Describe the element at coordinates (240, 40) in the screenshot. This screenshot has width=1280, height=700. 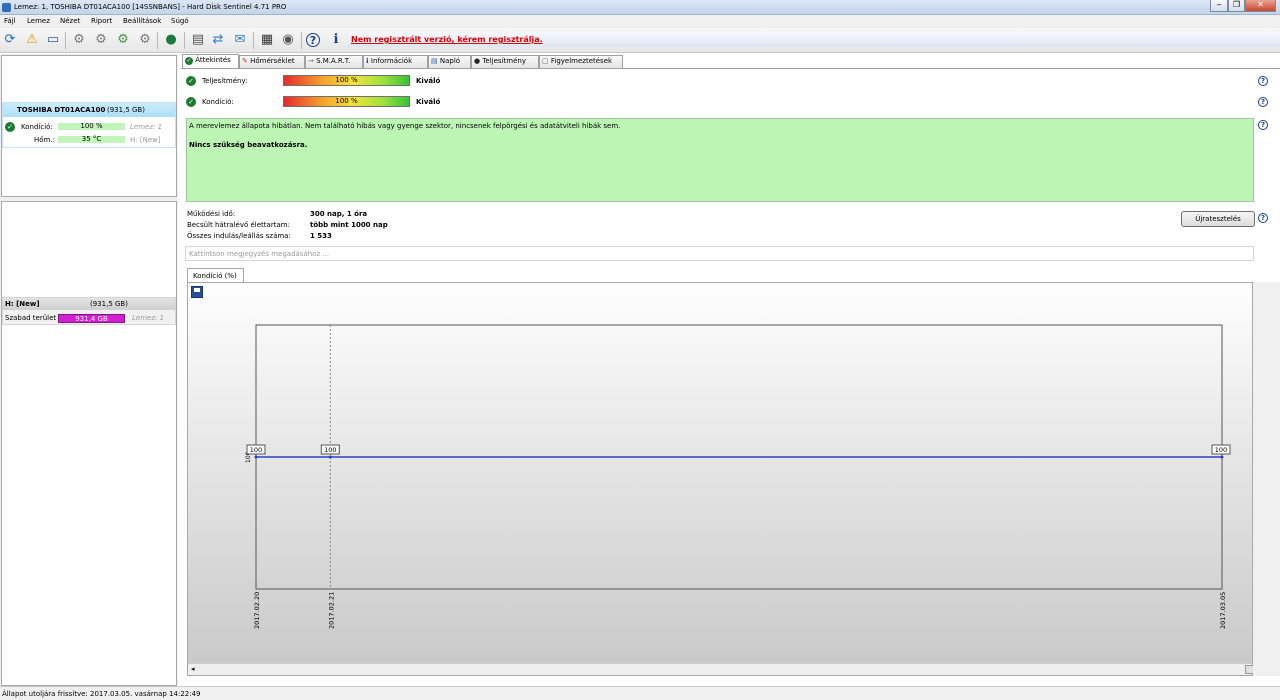
I see `email-icon: ✉` at that location.